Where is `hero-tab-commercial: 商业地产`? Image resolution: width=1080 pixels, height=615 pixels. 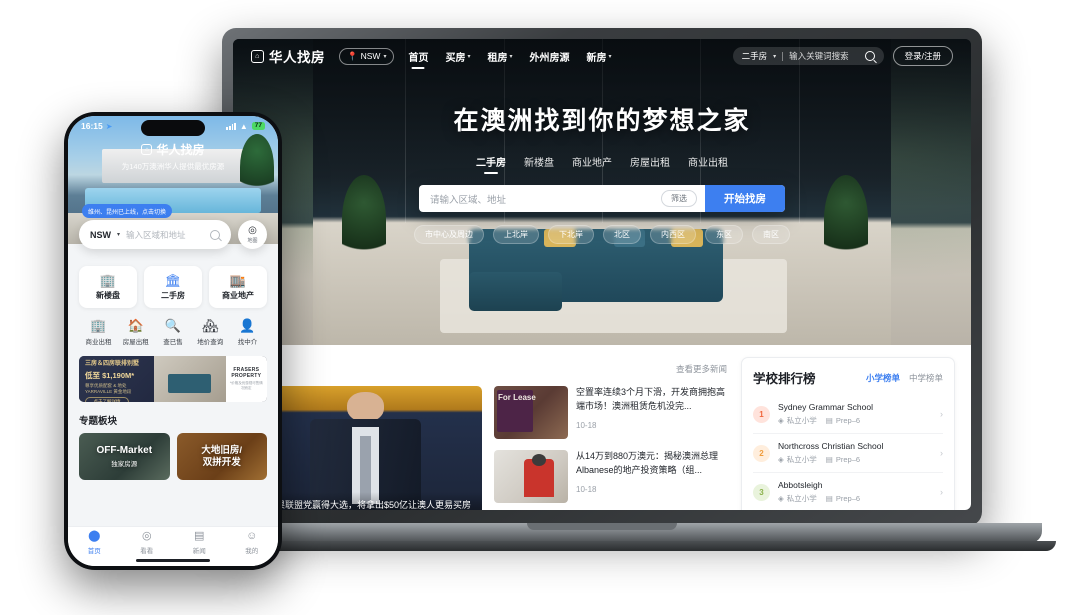
hero-tab-commercial: 商业地产 is located at coordinates (592, 161).